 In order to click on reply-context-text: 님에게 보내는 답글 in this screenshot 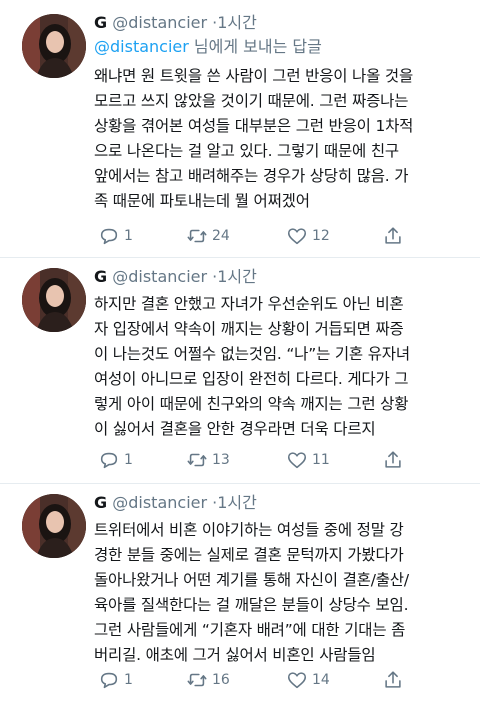, I will do `click(255, 46)`.